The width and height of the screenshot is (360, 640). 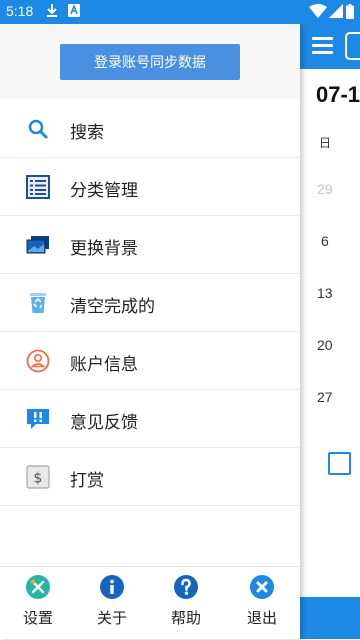 I want to click on calendar-day: 6, so click(x=325, y=241).